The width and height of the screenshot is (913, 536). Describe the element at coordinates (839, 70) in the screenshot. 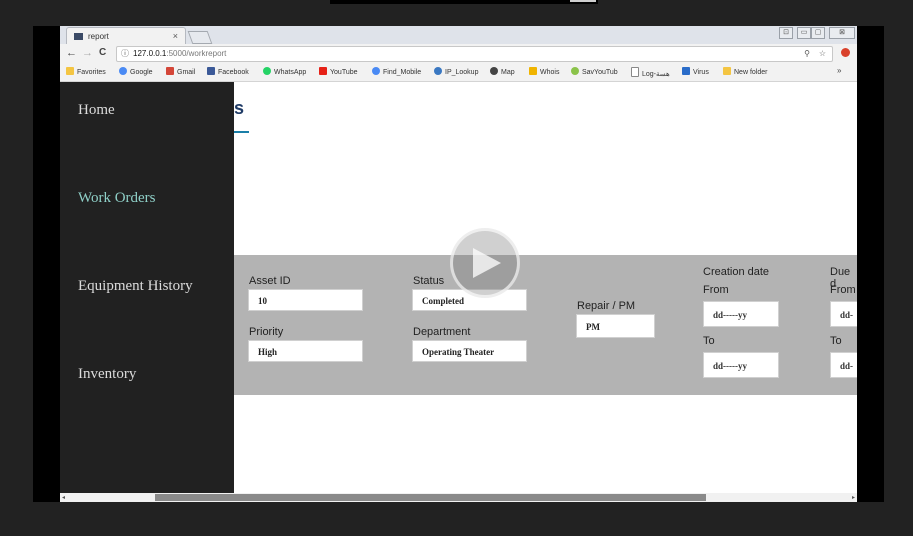

I see `bookmarks-more-icon: »` at that location.